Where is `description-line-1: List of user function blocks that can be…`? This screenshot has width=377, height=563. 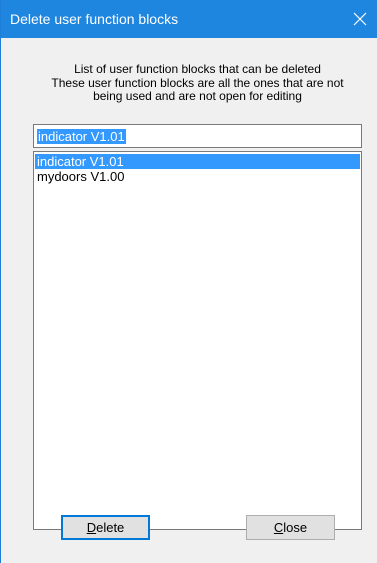 description-line-1: List of user function blocks that can be… is located at coordinates (197, 69).